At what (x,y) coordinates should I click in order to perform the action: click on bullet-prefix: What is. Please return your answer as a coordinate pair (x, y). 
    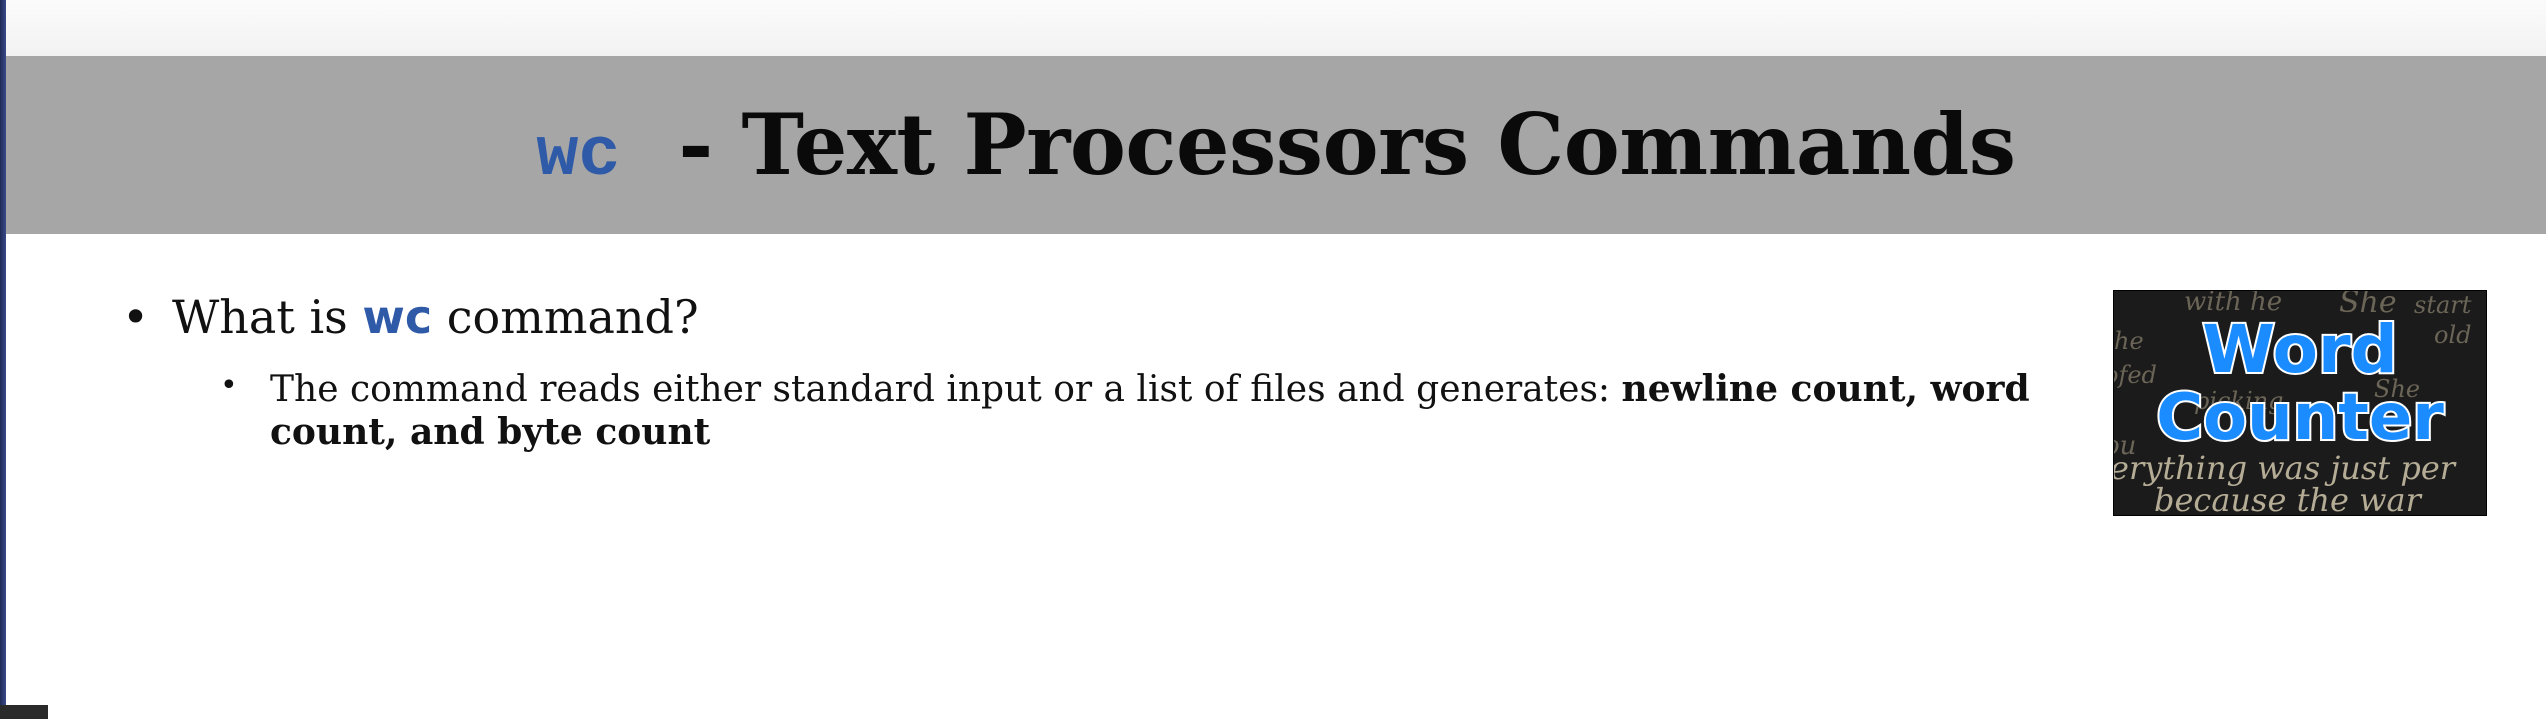
    Looking at the image, I should click on (260, 317).